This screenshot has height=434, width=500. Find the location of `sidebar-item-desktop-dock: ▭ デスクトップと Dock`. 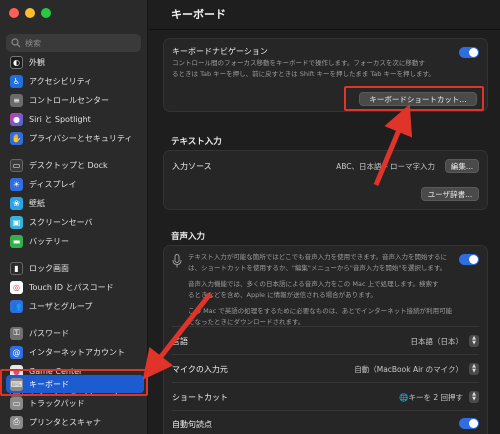

sidebar-item-desktop-dock: ▭ デスクトップと Dock is located at coordinates (75, 165).